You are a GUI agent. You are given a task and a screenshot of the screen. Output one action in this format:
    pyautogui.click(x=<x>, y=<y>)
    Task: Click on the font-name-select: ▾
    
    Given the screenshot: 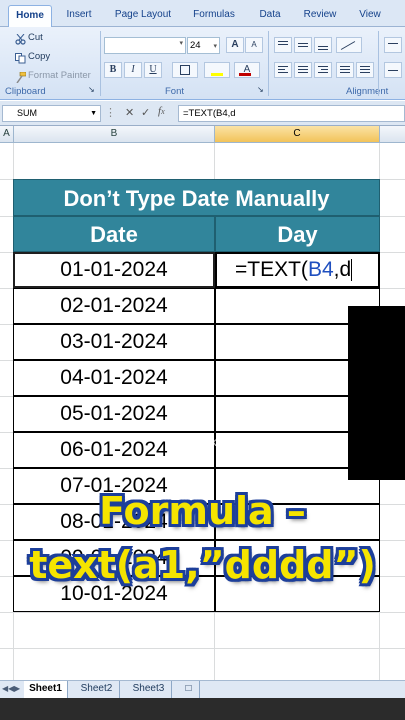 What is the action you would take?
    pyautogui.click(x=145, y=45)
    